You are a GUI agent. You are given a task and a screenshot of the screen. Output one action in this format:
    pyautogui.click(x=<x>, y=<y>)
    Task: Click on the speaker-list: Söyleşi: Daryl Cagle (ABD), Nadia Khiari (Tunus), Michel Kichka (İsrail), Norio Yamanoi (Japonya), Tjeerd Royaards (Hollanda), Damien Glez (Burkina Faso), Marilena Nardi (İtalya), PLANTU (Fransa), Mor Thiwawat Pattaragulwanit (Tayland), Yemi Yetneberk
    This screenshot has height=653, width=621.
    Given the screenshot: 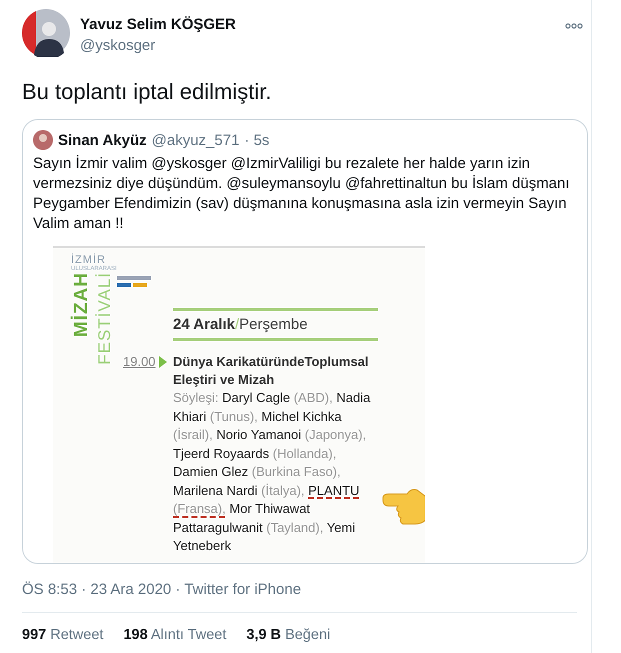 What is the action you would take?
    pyautogui.click(x=275, y=472)
    